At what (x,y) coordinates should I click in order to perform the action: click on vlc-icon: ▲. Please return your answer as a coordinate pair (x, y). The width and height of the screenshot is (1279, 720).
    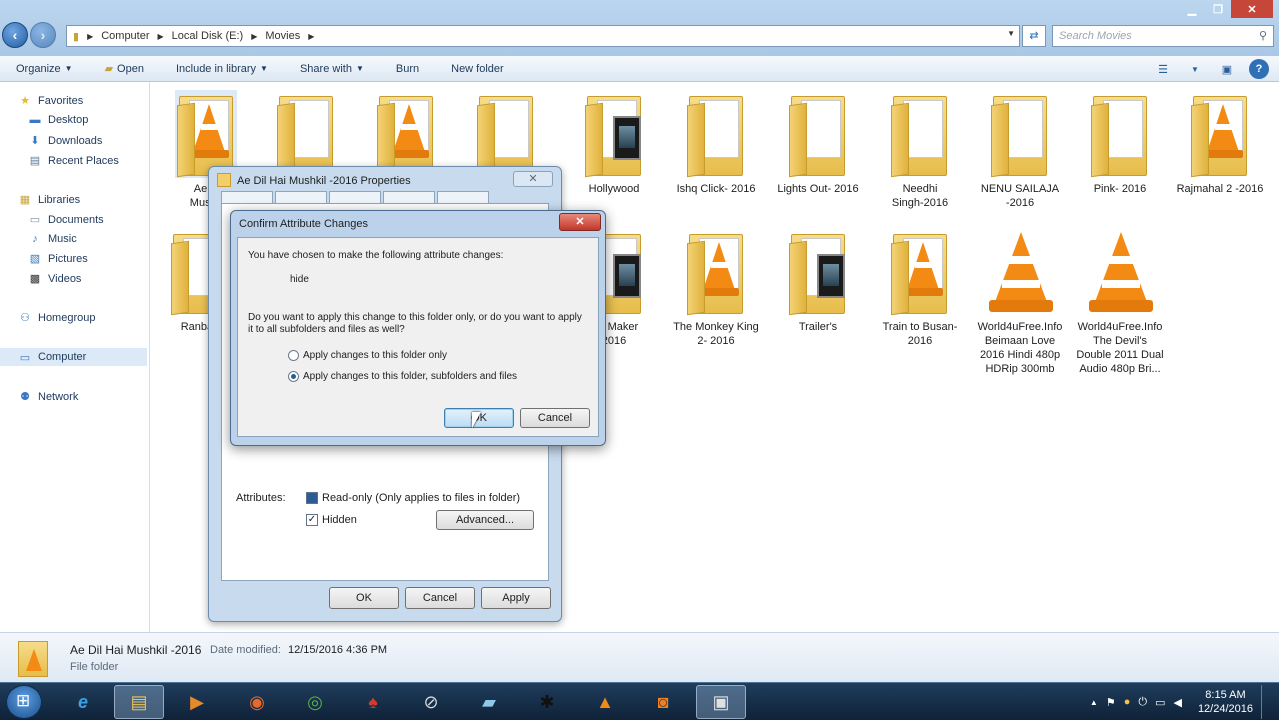
    Looking at the image, I should click on (605, 702).